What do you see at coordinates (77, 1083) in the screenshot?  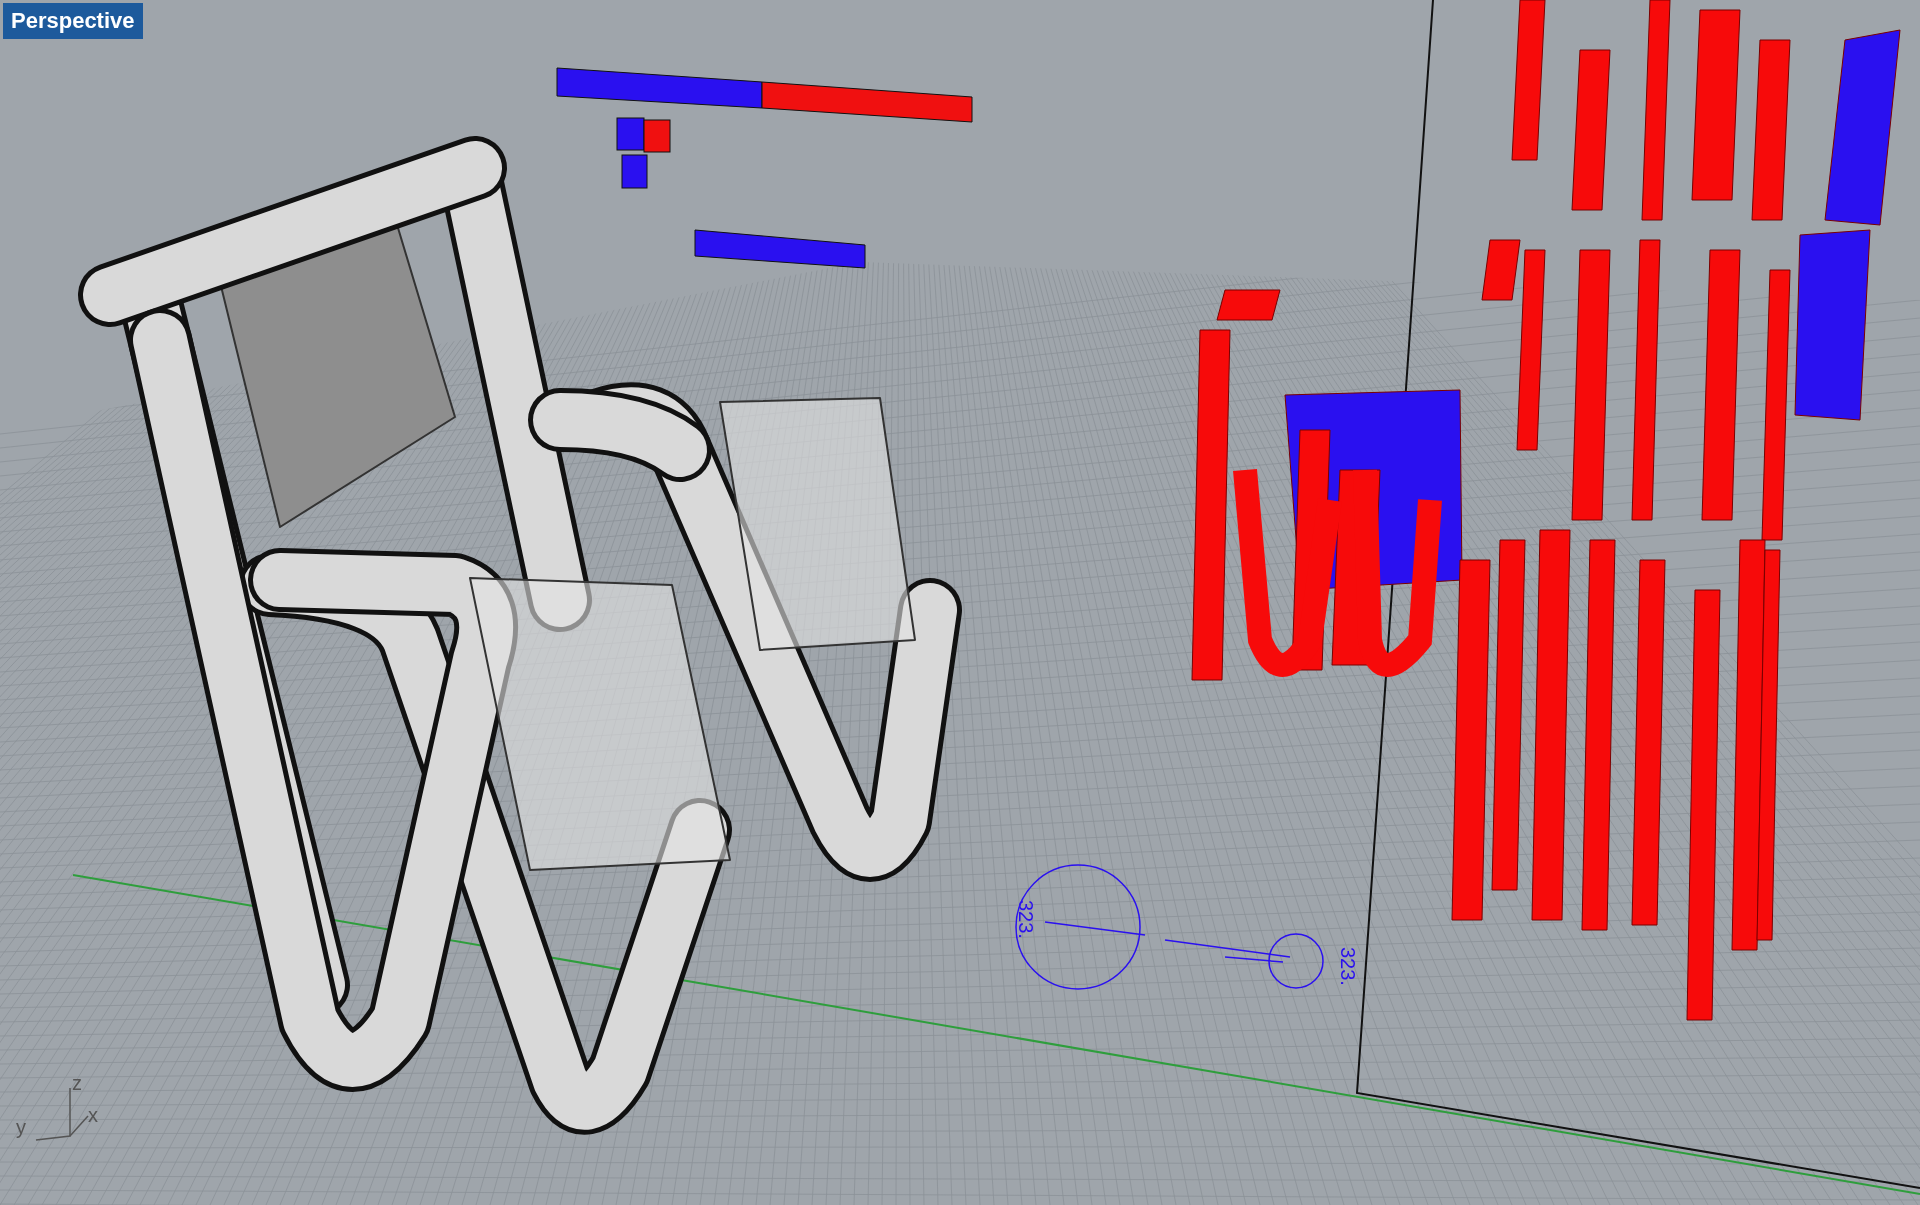 I see `axis-label: z` at bounding box center [77, 1083].